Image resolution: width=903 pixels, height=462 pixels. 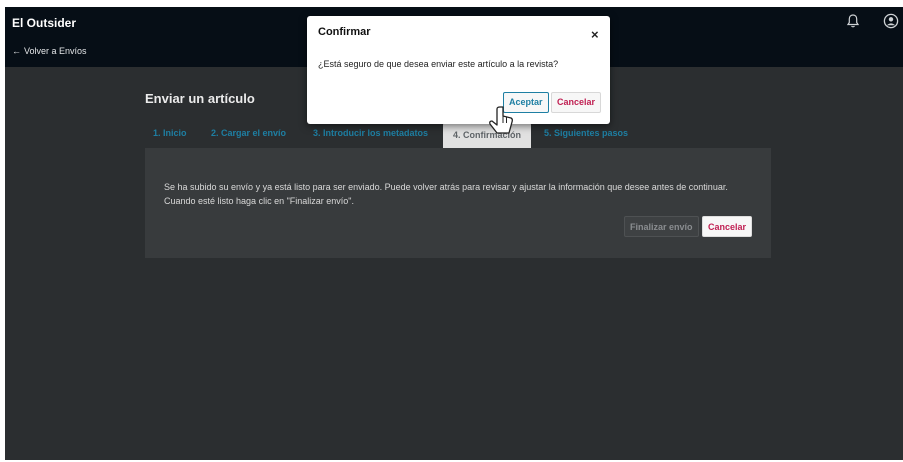 I want to click on dialog-title: Confirmar, so click(x=344, y=32).